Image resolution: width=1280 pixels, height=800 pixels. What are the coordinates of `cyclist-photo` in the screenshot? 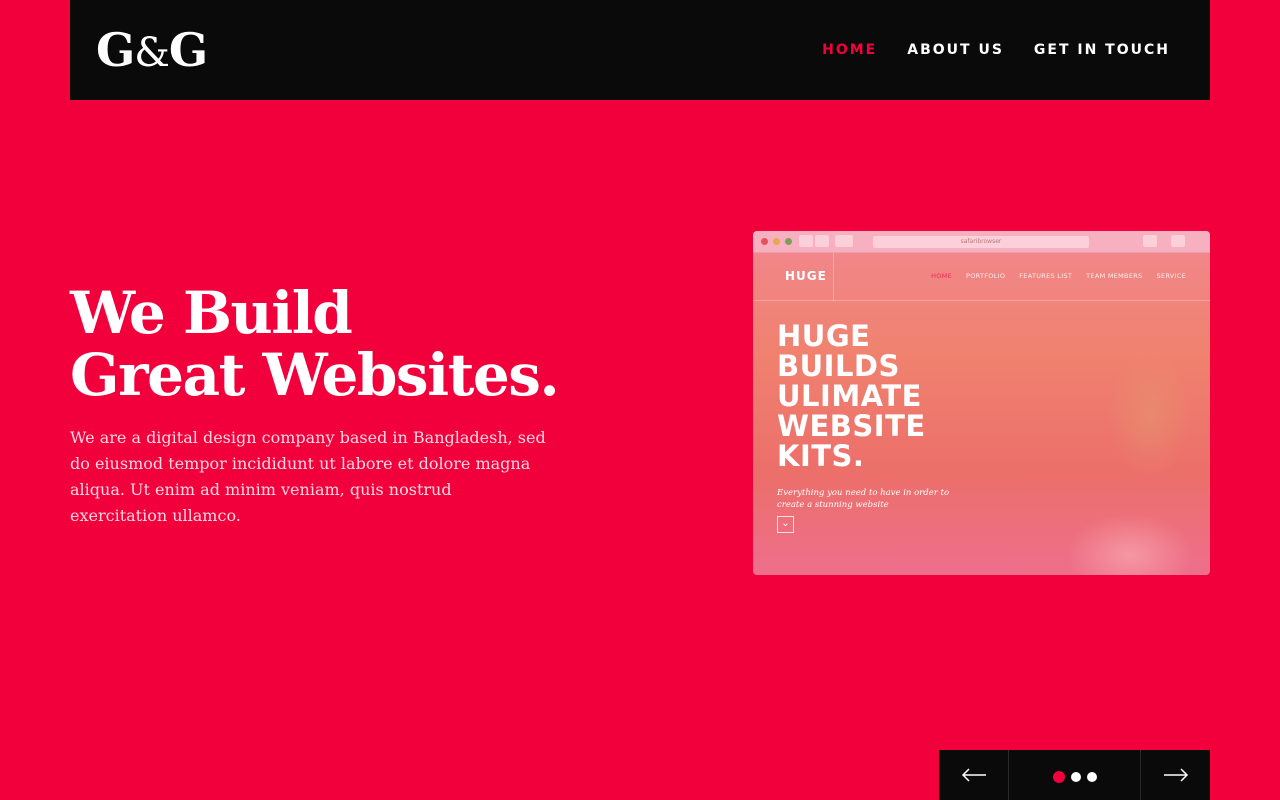 It's located at (1095, 450).